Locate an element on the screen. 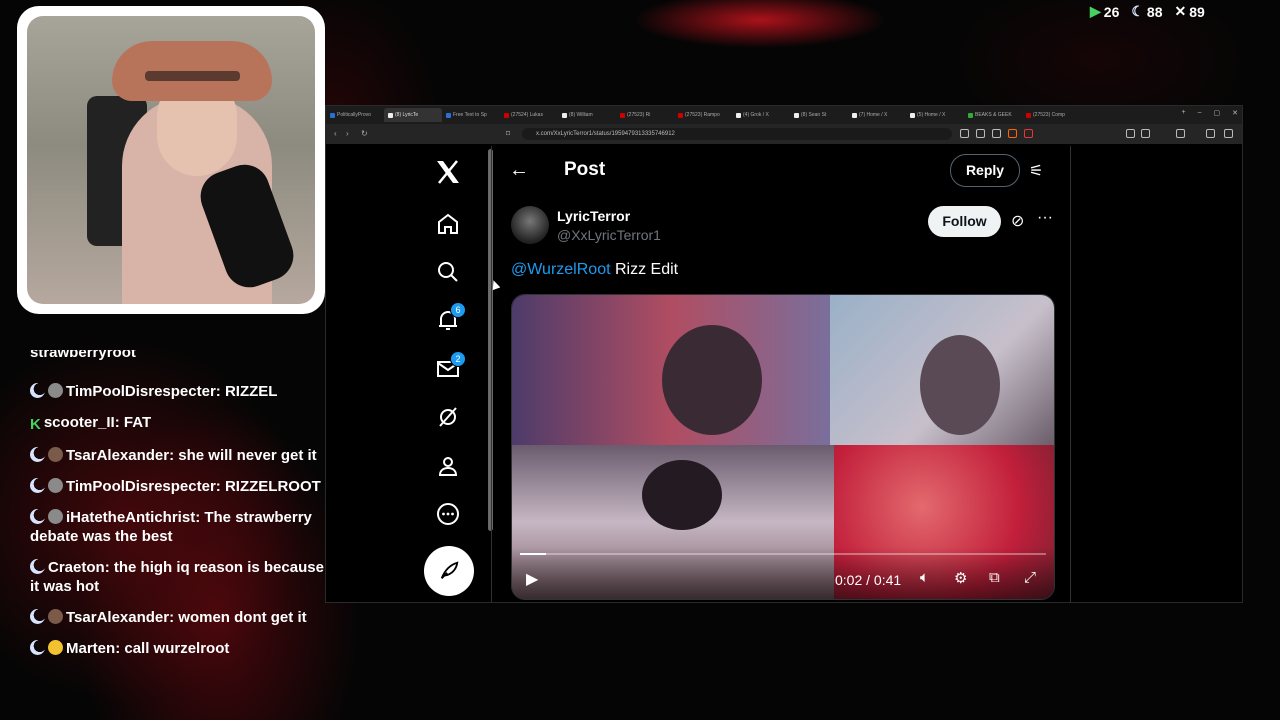  browser-tab: (27524) Lukas is located at coordinates (529, 115).